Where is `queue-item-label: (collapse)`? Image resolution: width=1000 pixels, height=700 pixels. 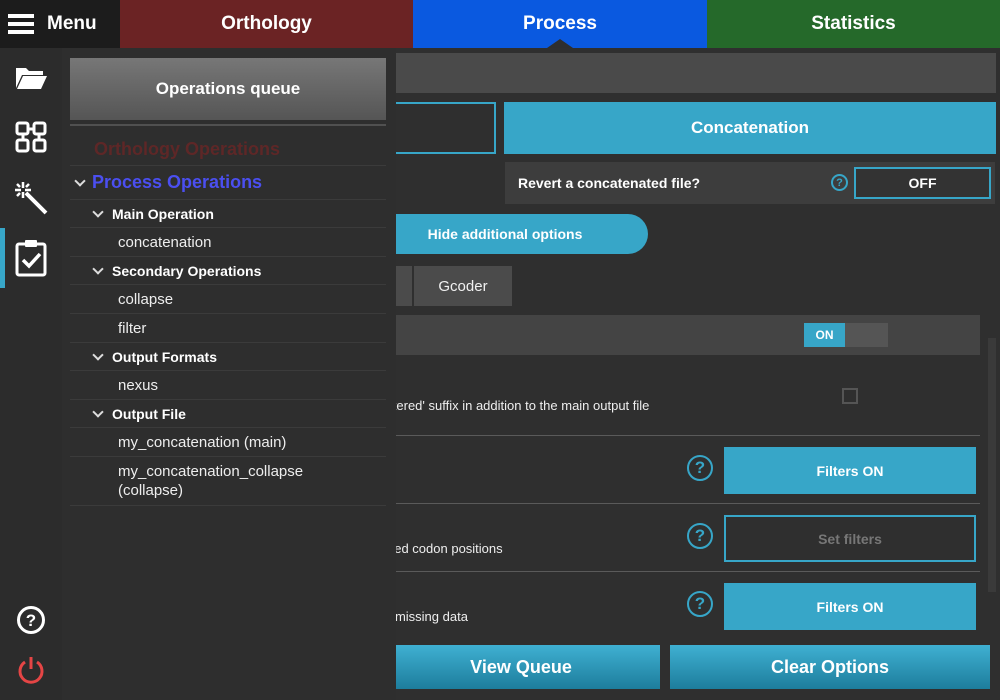
queue-item-label: (collapse) is located at coordinates (151, 490).